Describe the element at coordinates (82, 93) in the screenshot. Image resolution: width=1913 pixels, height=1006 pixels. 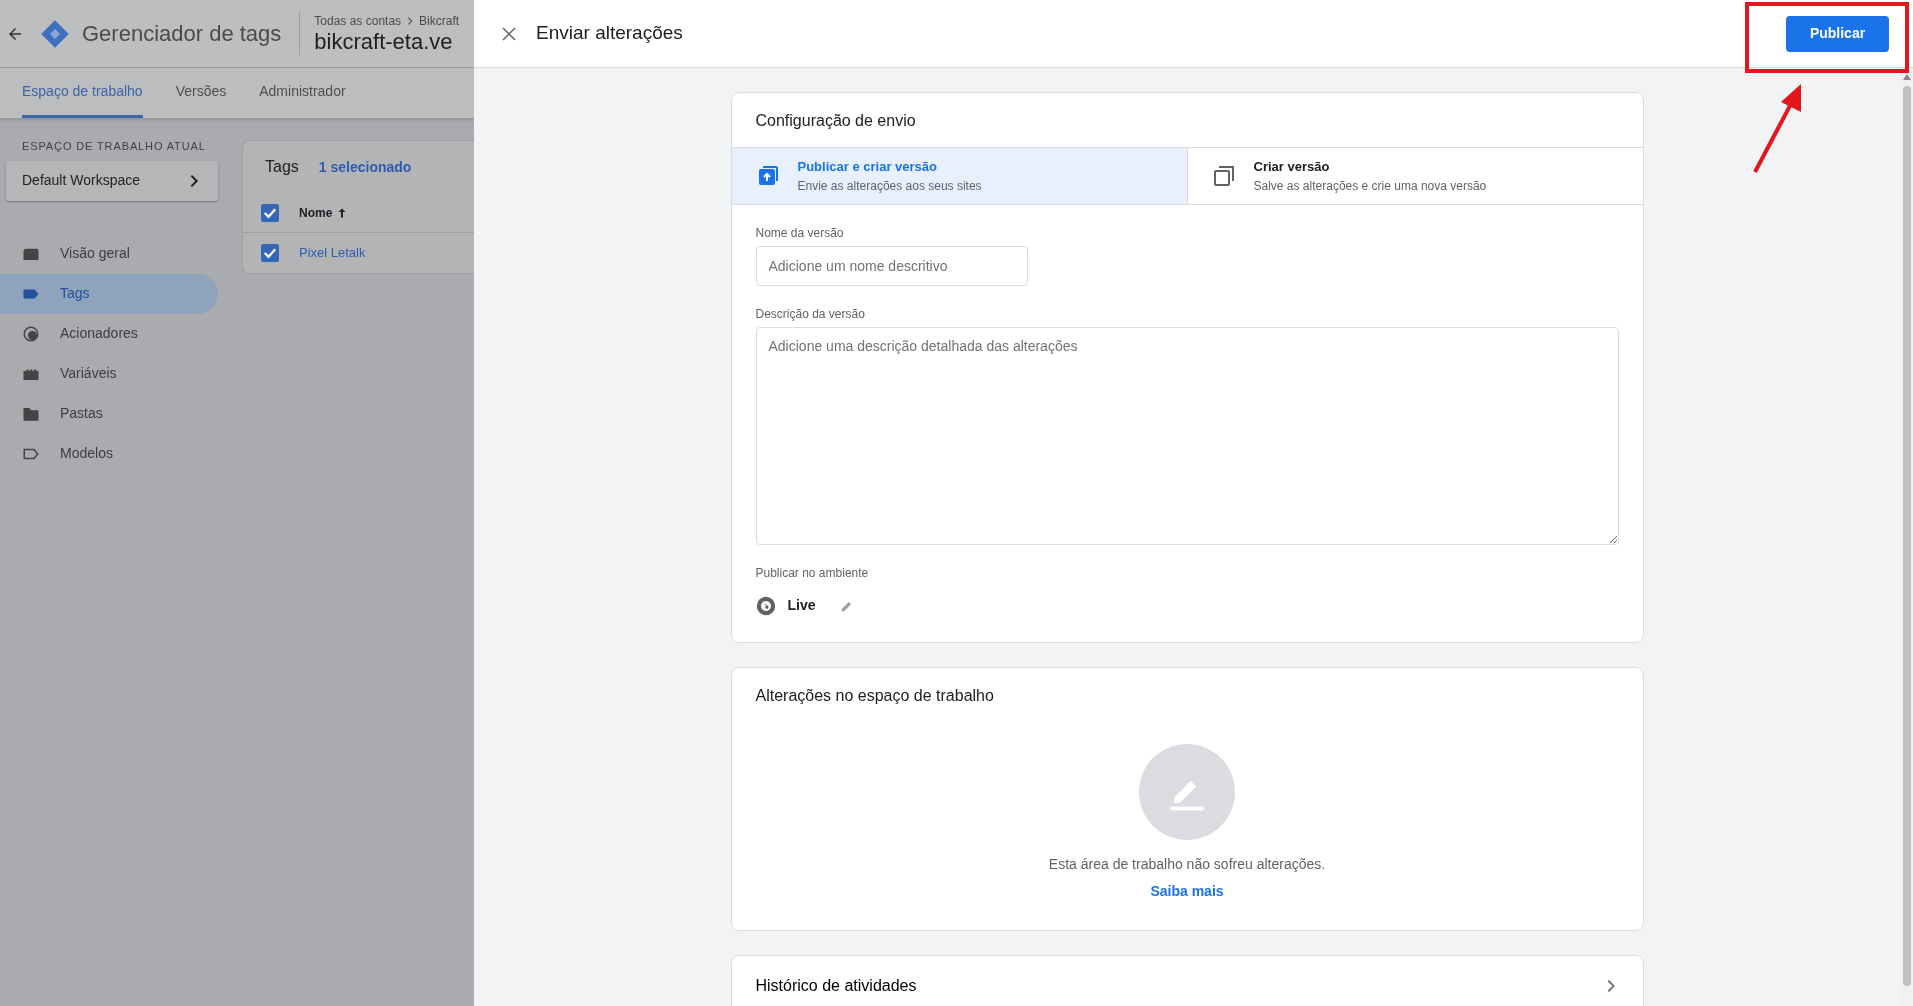
I see `nav-tab: Espaço de trabalho` at that location.